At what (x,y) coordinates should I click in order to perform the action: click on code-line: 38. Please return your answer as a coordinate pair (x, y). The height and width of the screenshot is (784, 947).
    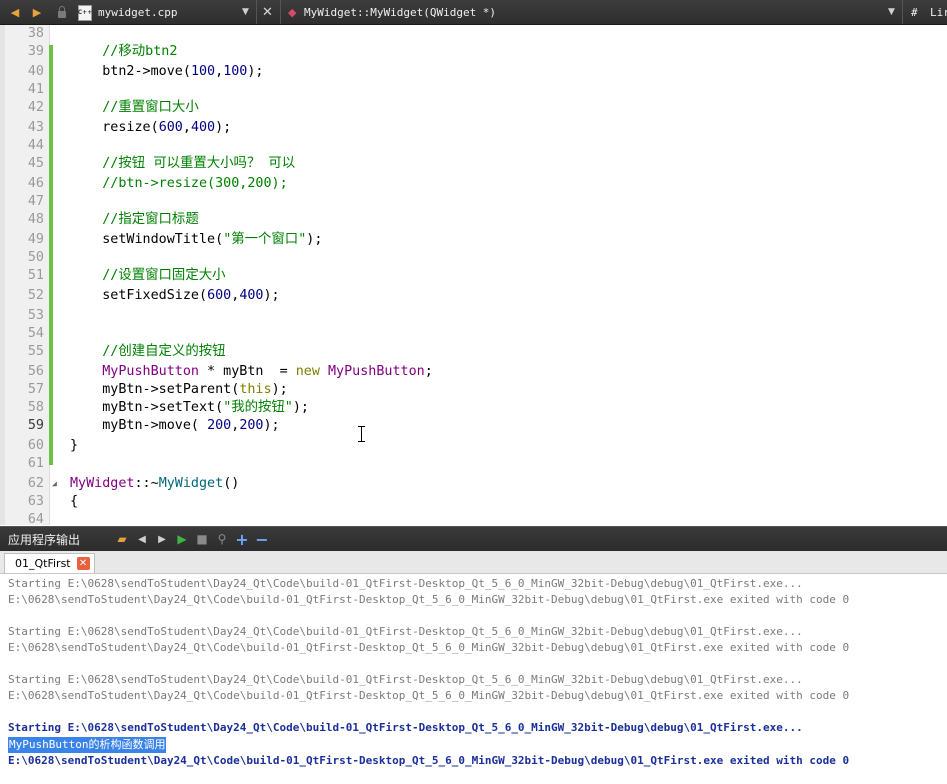
    Looking at the image, I should click on (473, 34).